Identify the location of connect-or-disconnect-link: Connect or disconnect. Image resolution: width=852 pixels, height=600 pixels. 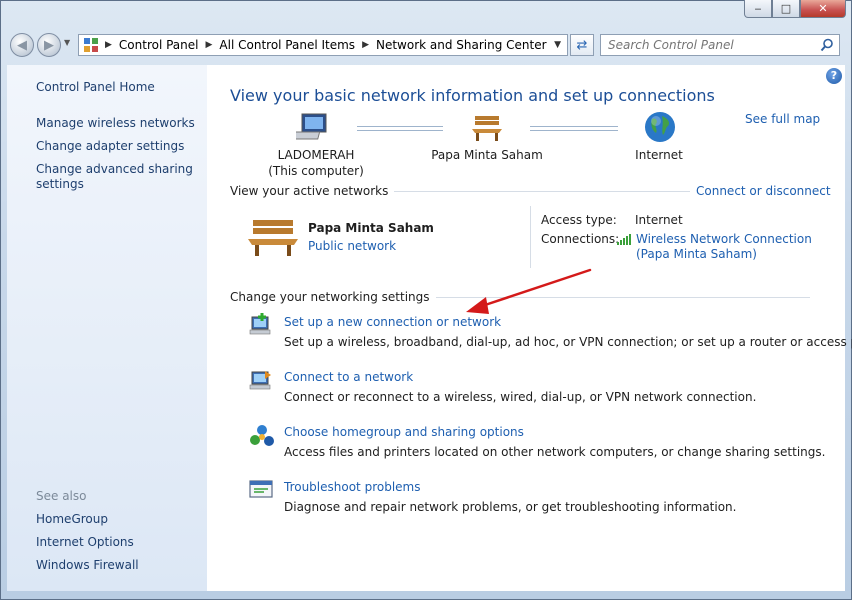
(760, 191).